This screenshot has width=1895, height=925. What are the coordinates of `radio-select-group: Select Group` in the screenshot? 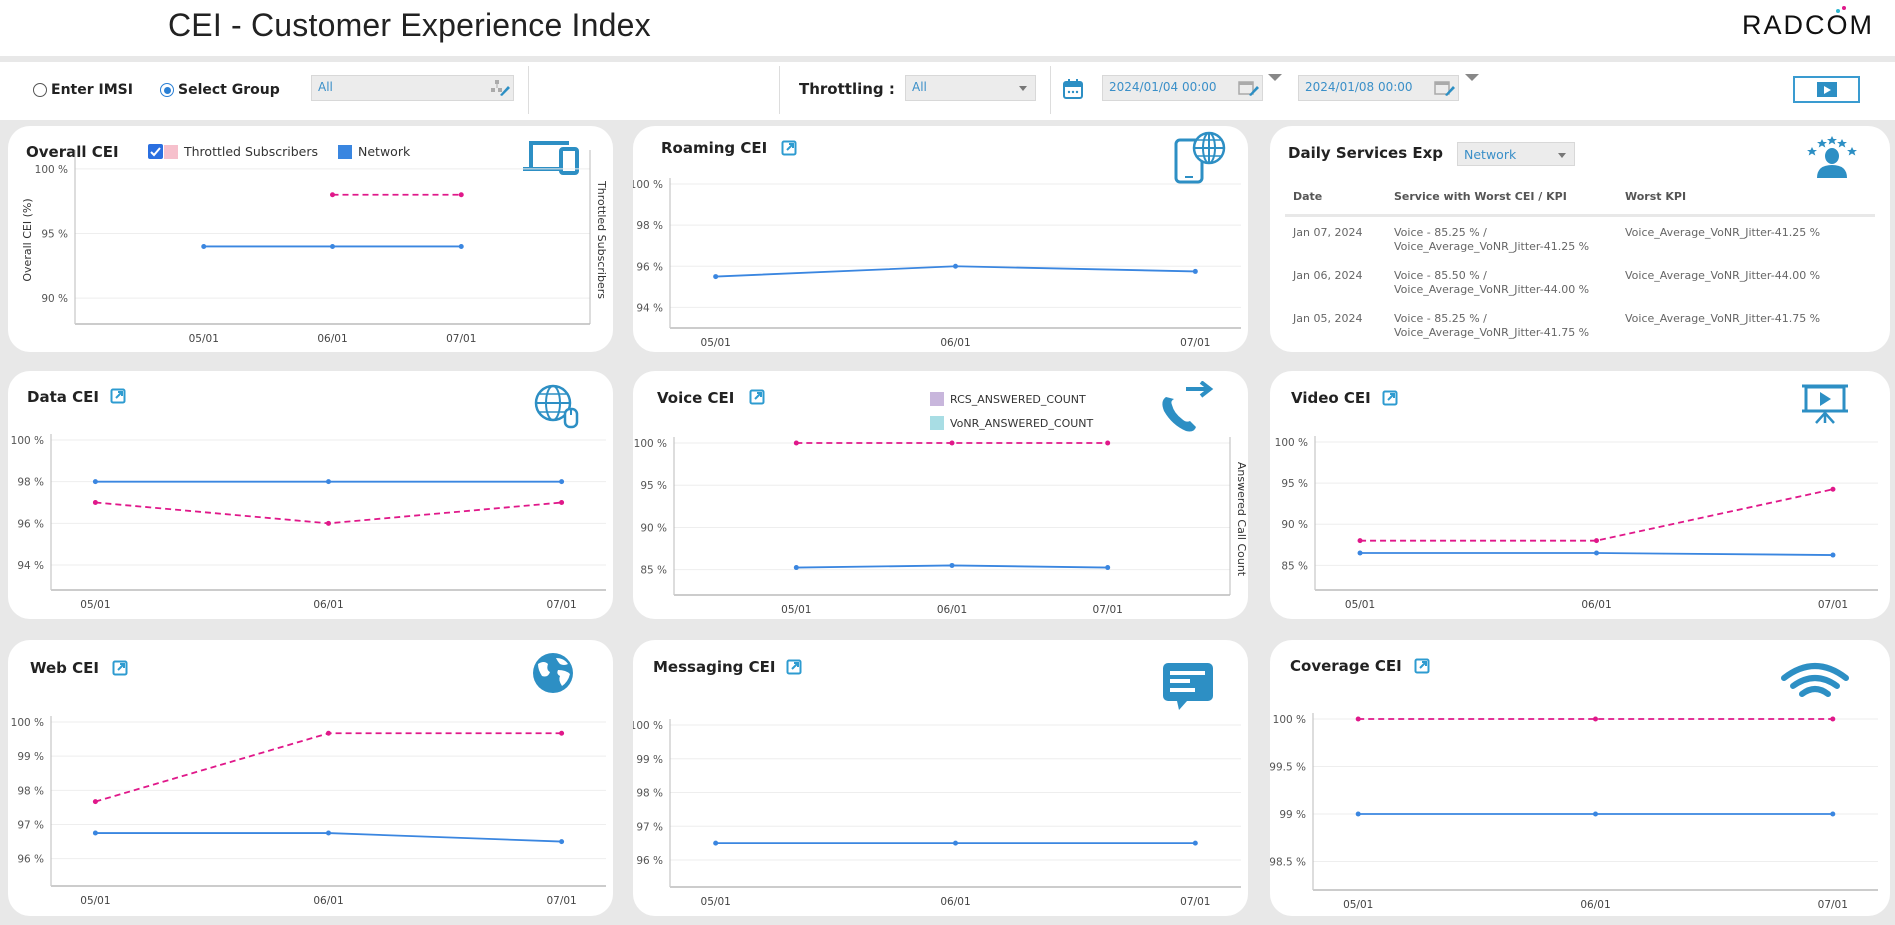 It's located at (220, 90).